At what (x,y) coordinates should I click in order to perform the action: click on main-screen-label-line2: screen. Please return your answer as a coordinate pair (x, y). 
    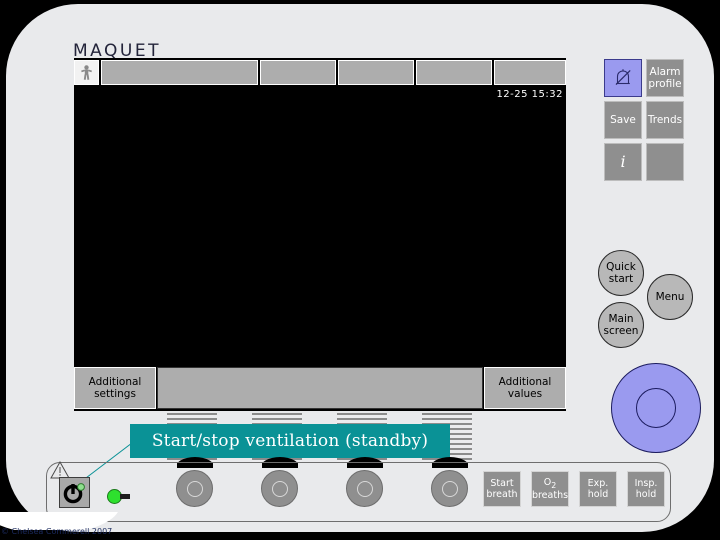
    Looking at the image, I should click on (621, 331).